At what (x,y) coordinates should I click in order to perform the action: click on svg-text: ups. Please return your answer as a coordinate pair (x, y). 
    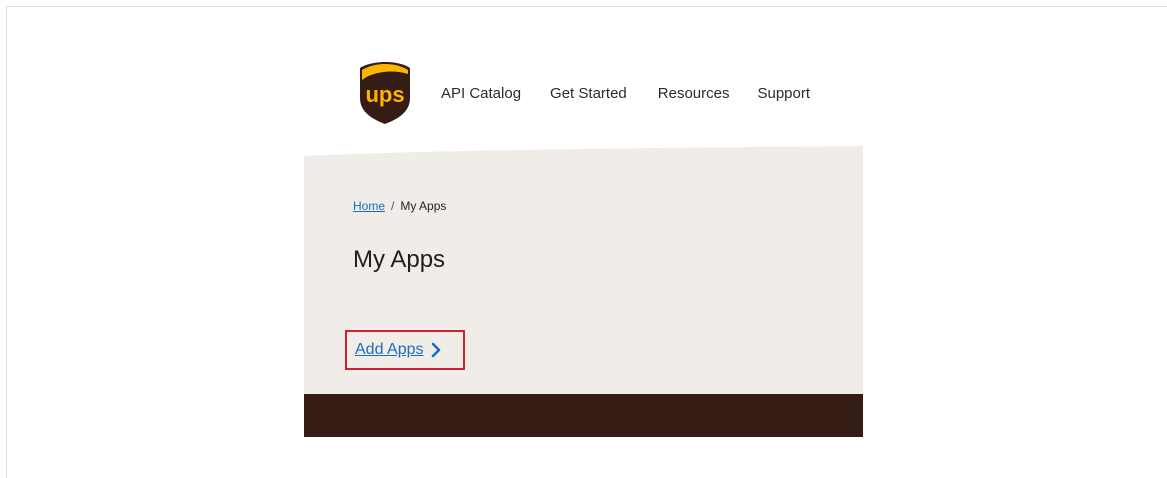
    Looking at the image, I should click on (384, 94).